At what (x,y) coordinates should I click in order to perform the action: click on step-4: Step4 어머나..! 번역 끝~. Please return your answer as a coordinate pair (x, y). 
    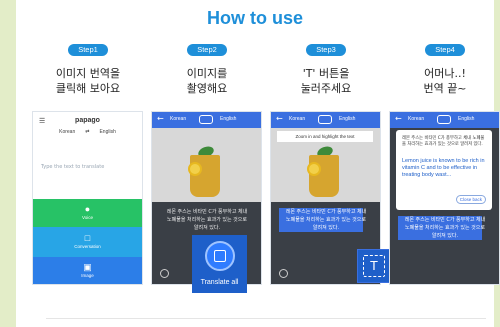
    Looking at the image, I should click on (443, 70).